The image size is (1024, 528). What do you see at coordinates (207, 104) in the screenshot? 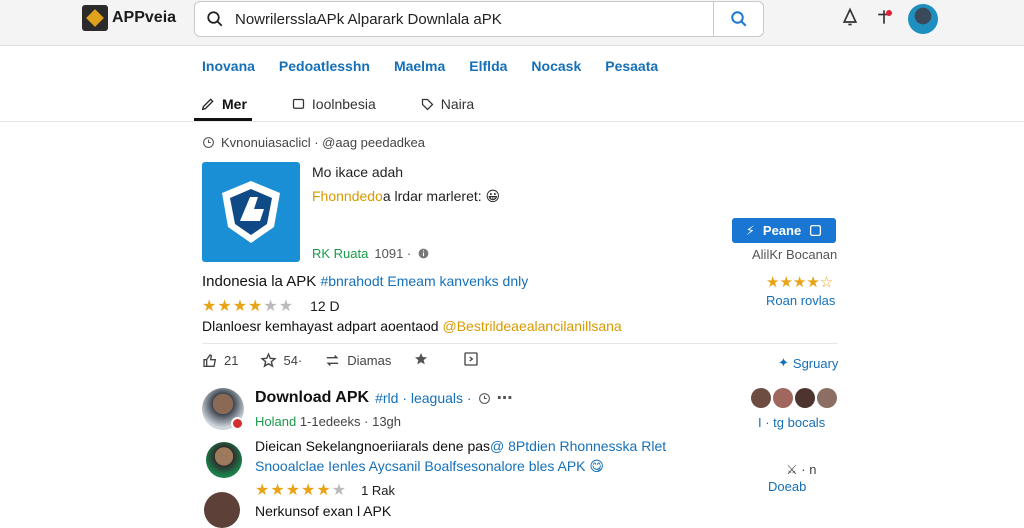
I see `pen-icon` at bounding box center [207, 104].